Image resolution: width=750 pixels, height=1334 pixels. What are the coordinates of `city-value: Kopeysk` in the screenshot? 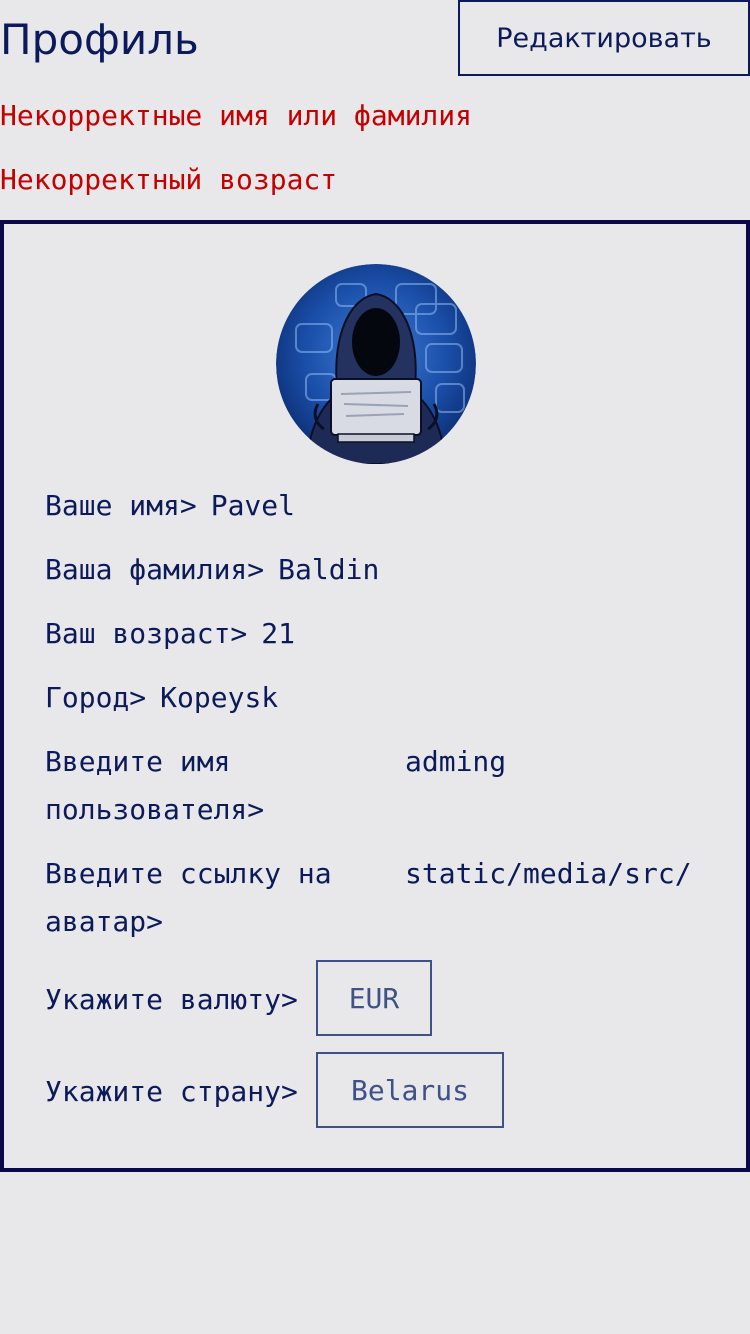 It's located at (219, 697).